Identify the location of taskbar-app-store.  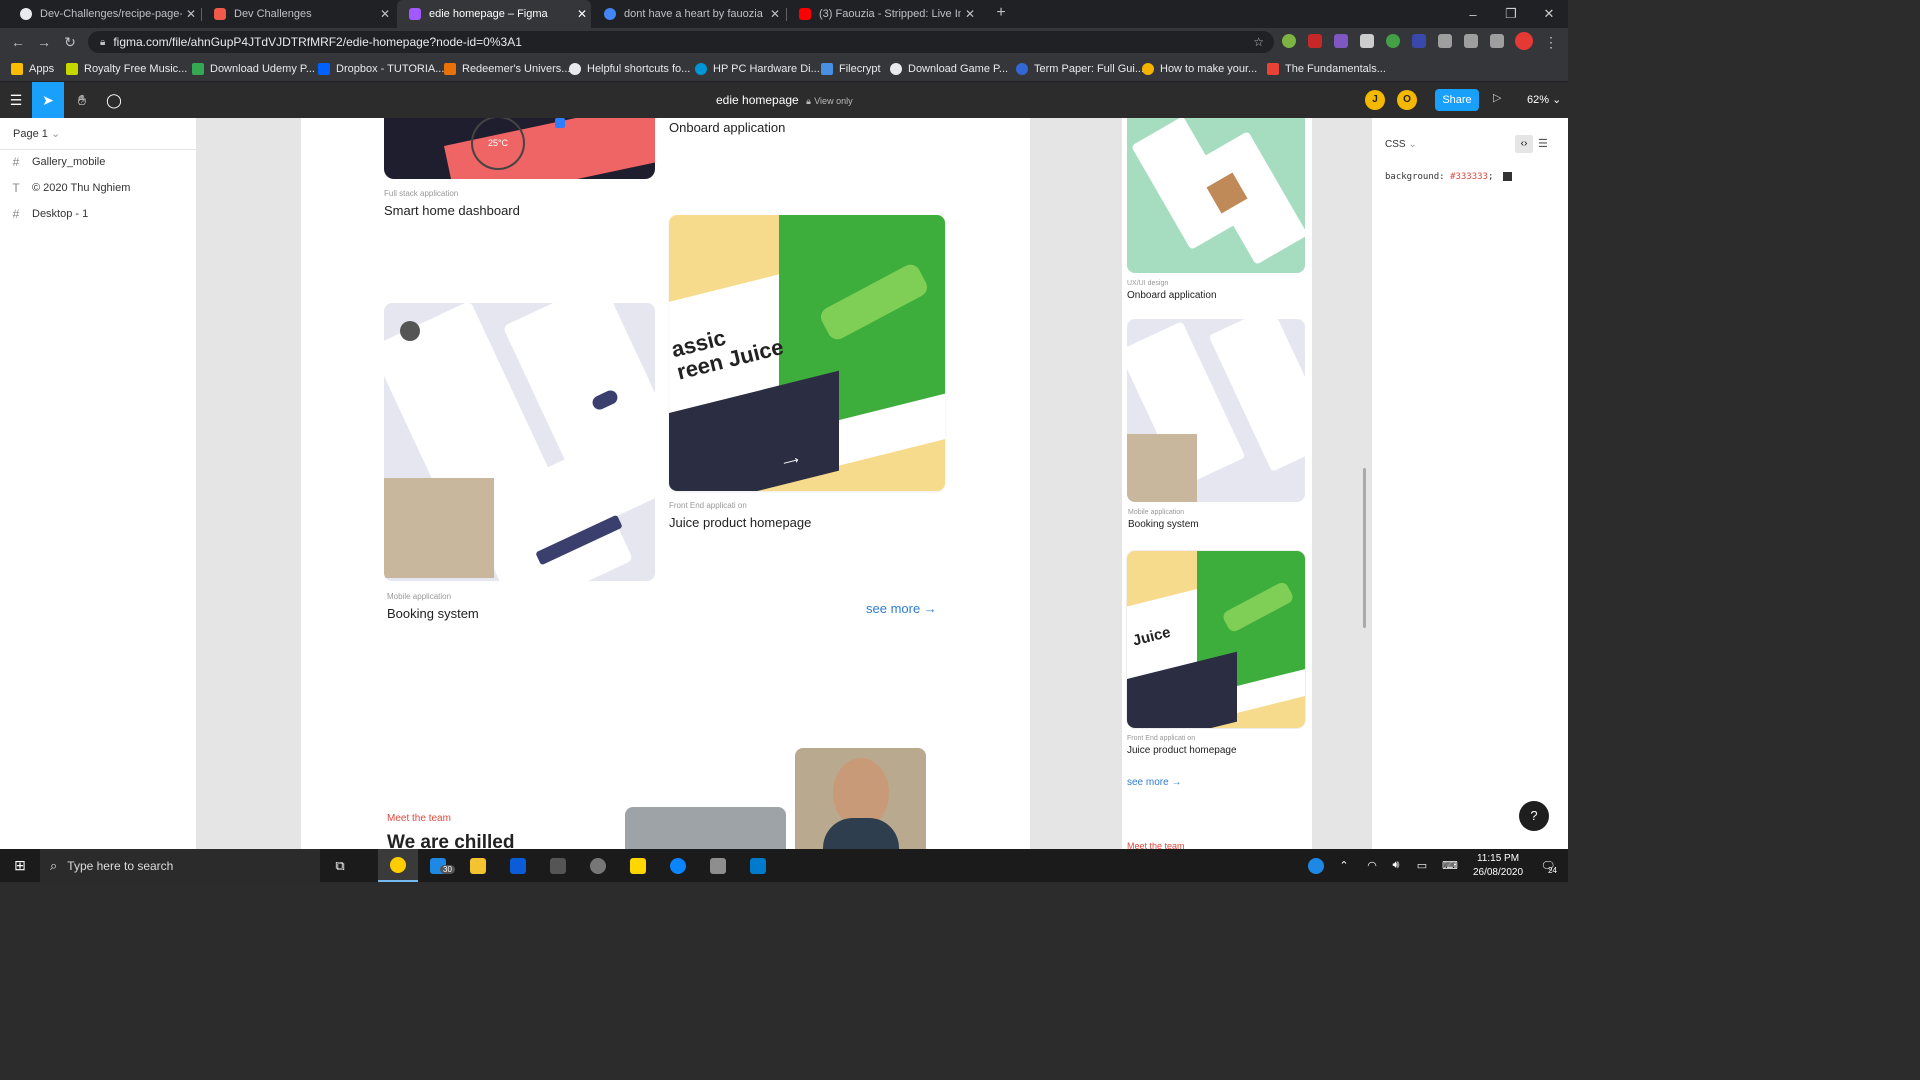
(518, 865).